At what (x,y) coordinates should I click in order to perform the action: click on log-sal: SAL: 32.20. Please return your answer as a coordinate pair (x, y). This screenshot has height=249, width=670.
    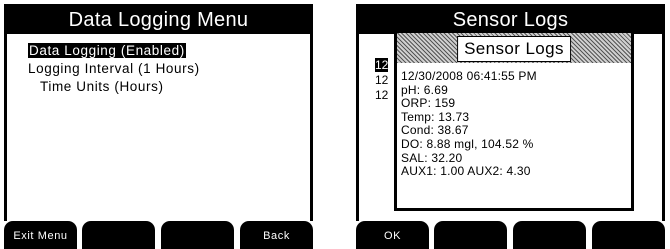
    Looking at the image, I should click on (432, 157).